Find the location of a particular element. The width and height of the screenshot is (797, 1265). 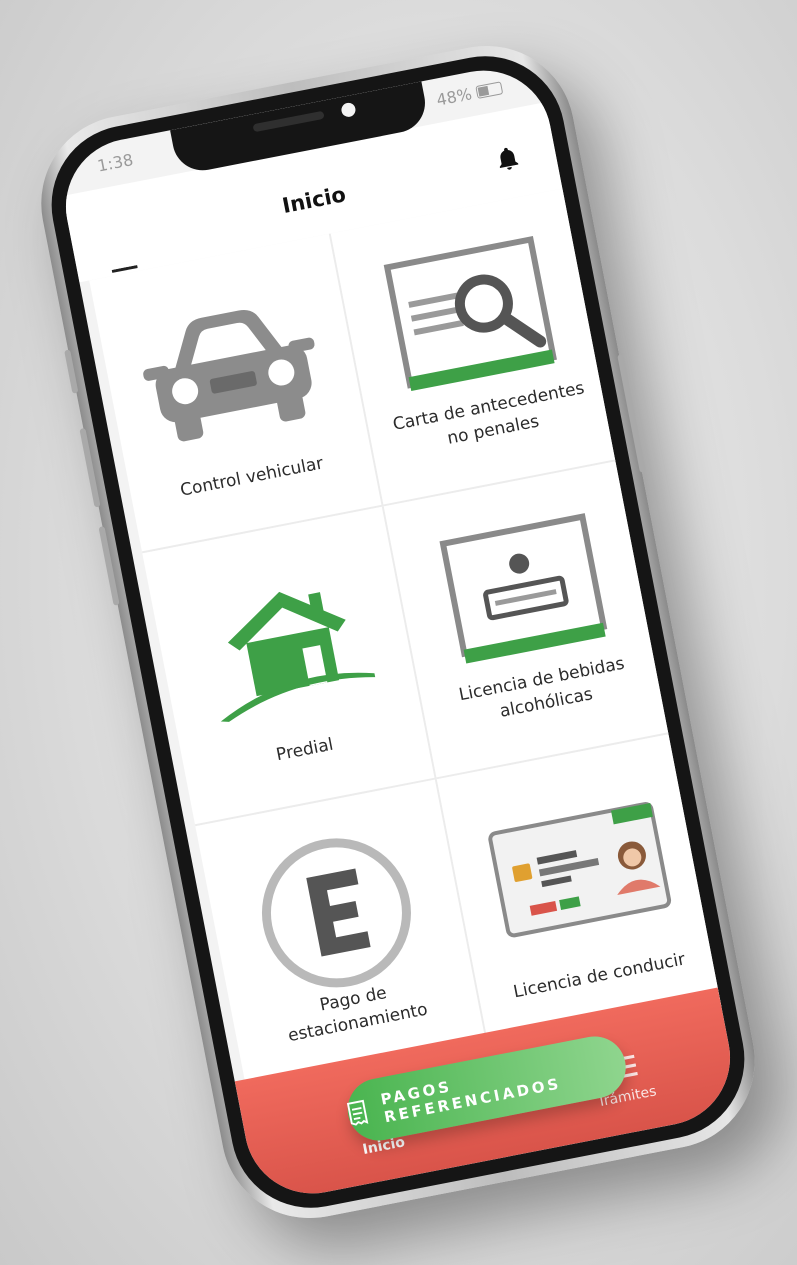

status-battery: 48% is located at coordinates (469, 94).